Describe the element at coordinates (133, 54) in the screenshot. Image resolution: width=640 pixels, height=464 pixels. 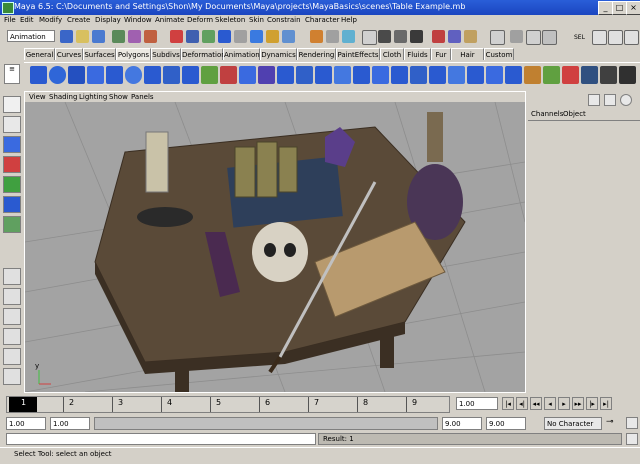
I see `tab-polygons: Polygons` at that location.